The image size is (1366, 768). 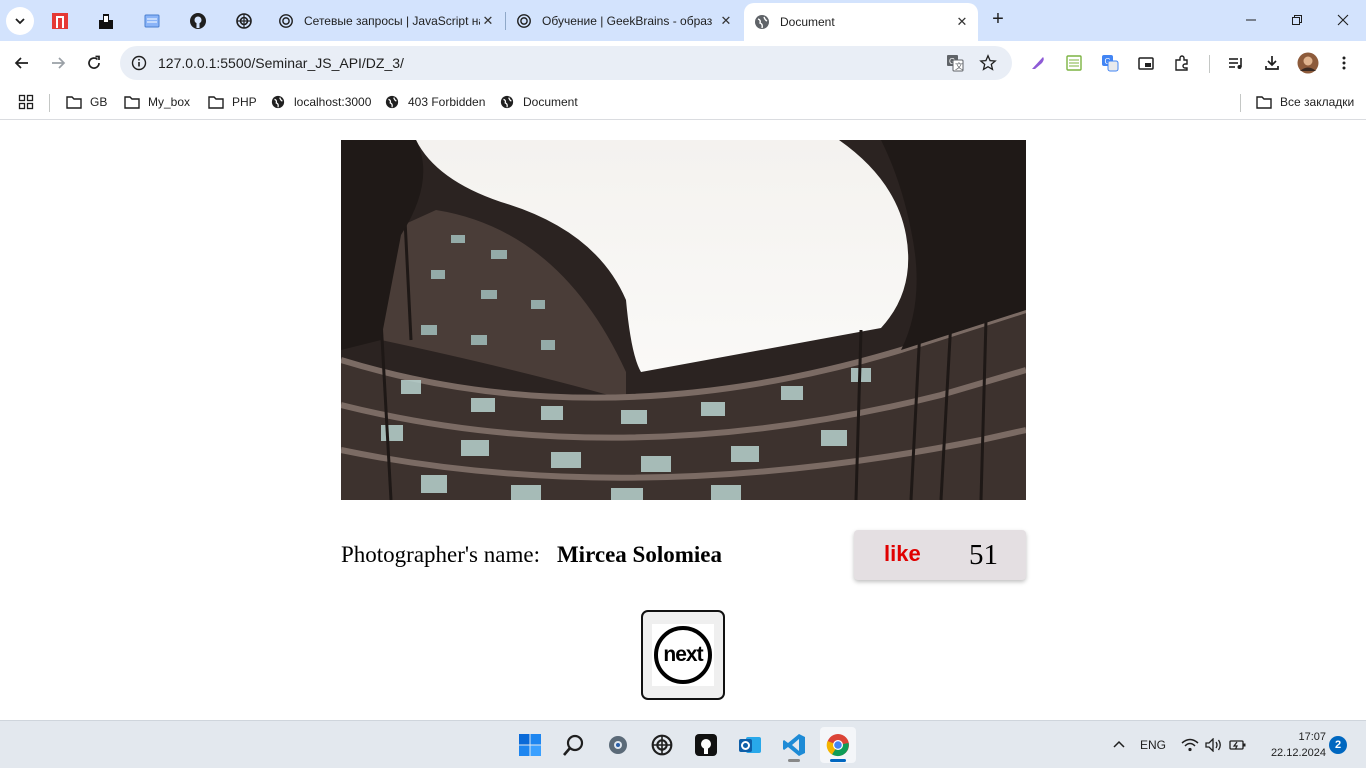 I want to click on bookmarks-separator, so click(x=1240, y=103).